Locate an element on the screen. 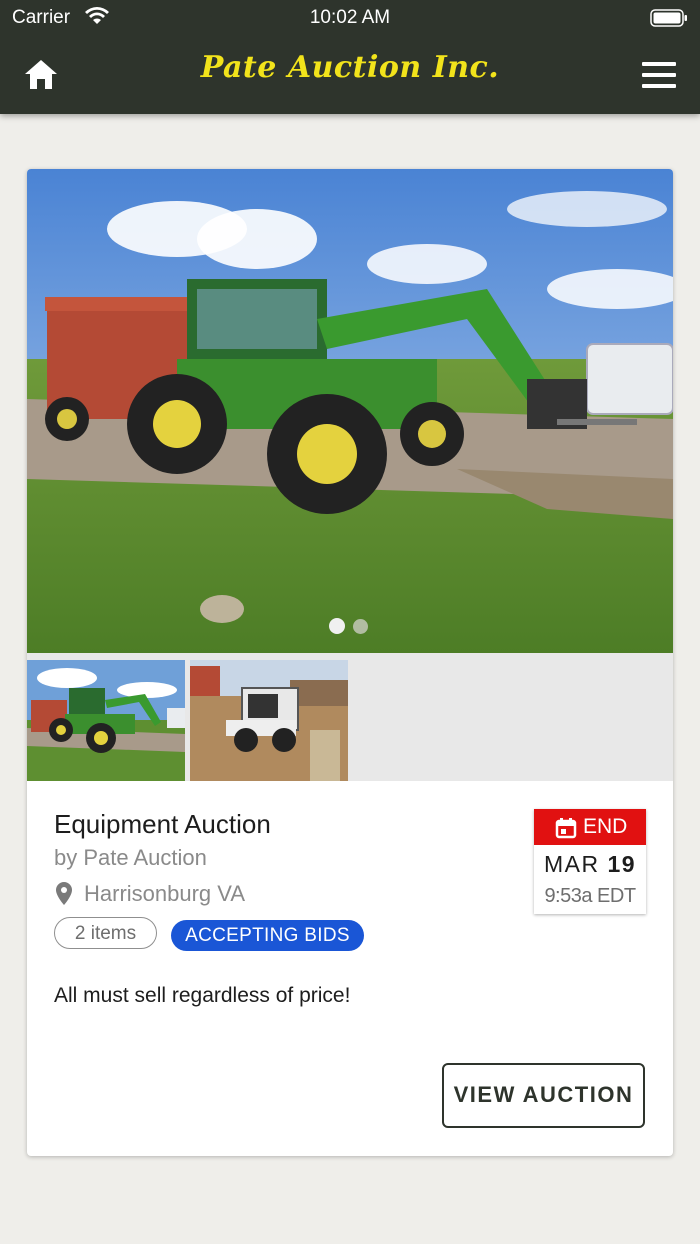 Image resolution: width=700 pixels, height=1244 pixels. thumbnail-strip is located at coordinates (350, 717).